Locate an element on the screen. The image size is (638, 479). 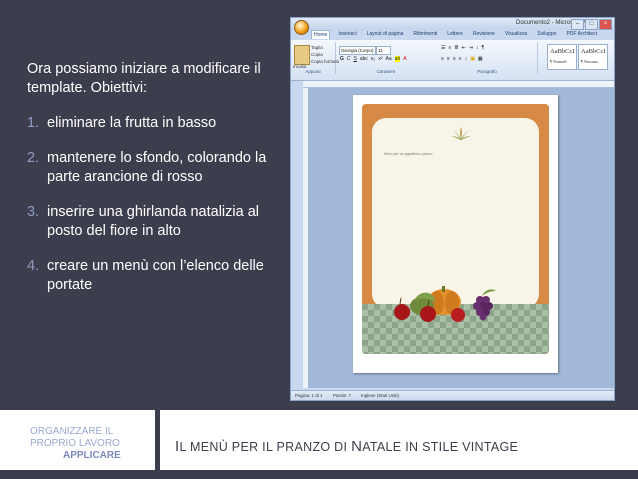
goal-number: 3. is located at coordinates (33, 212).